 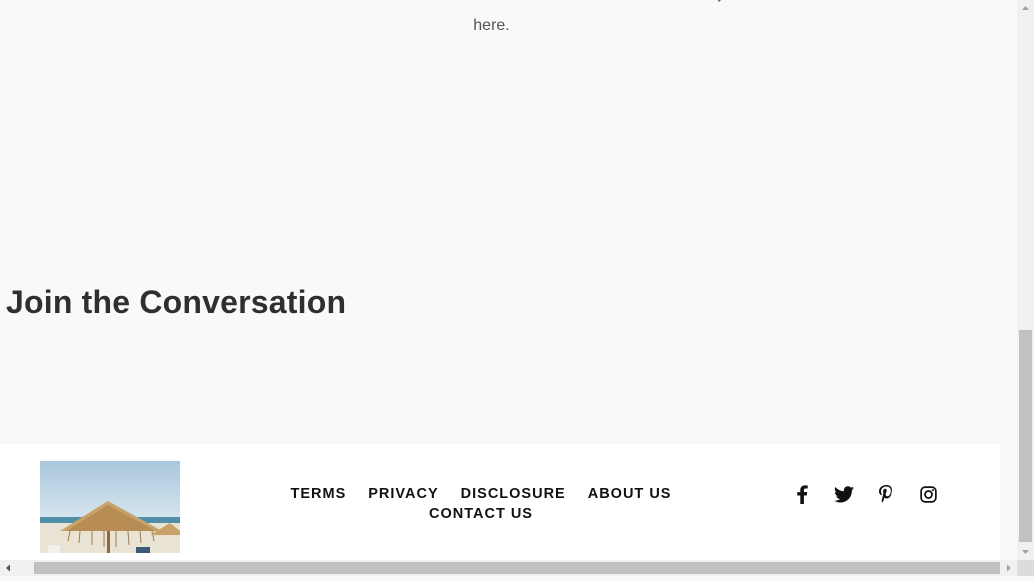 I want to click on footer-logo-image, so click(x=110, y=507).